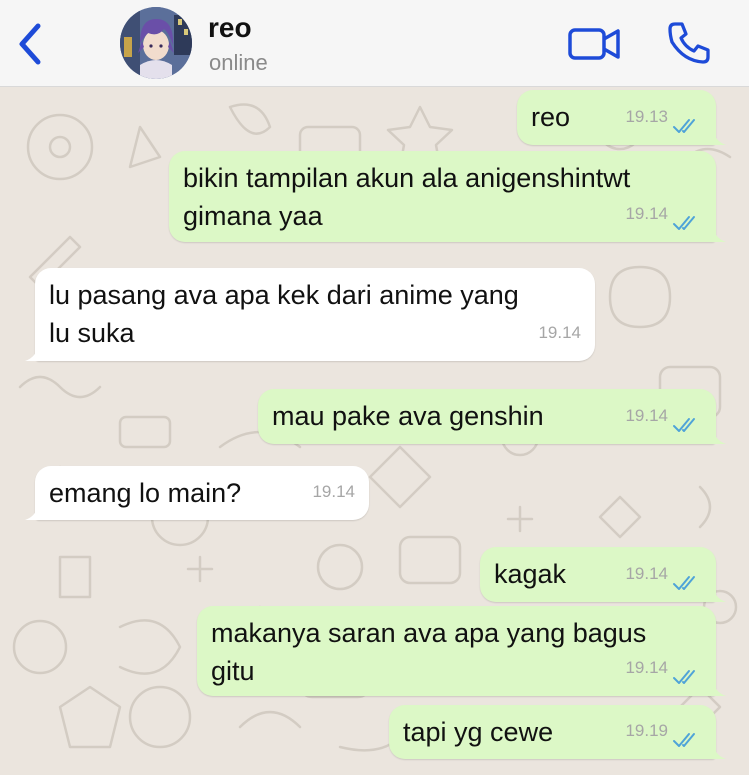 This screenshot has height=775, width=749. I want to click on message-text: lu pasang ava apa kek dari anime yang, so click(284, 295).